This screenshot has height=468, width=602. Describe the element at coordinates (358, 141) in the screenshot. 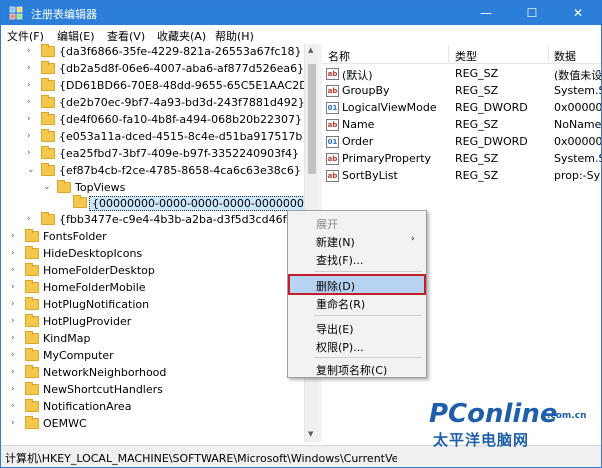

I see `value-name: Order` at that location.